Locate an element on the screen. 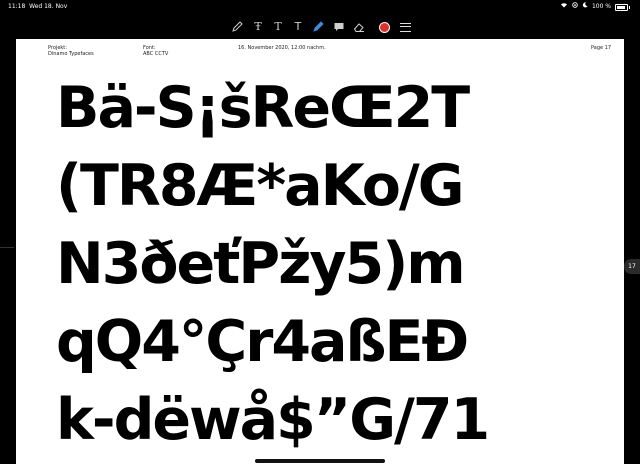 This screenshot has width=640, height=464. comment-tool is located at coordinates (339, 27).